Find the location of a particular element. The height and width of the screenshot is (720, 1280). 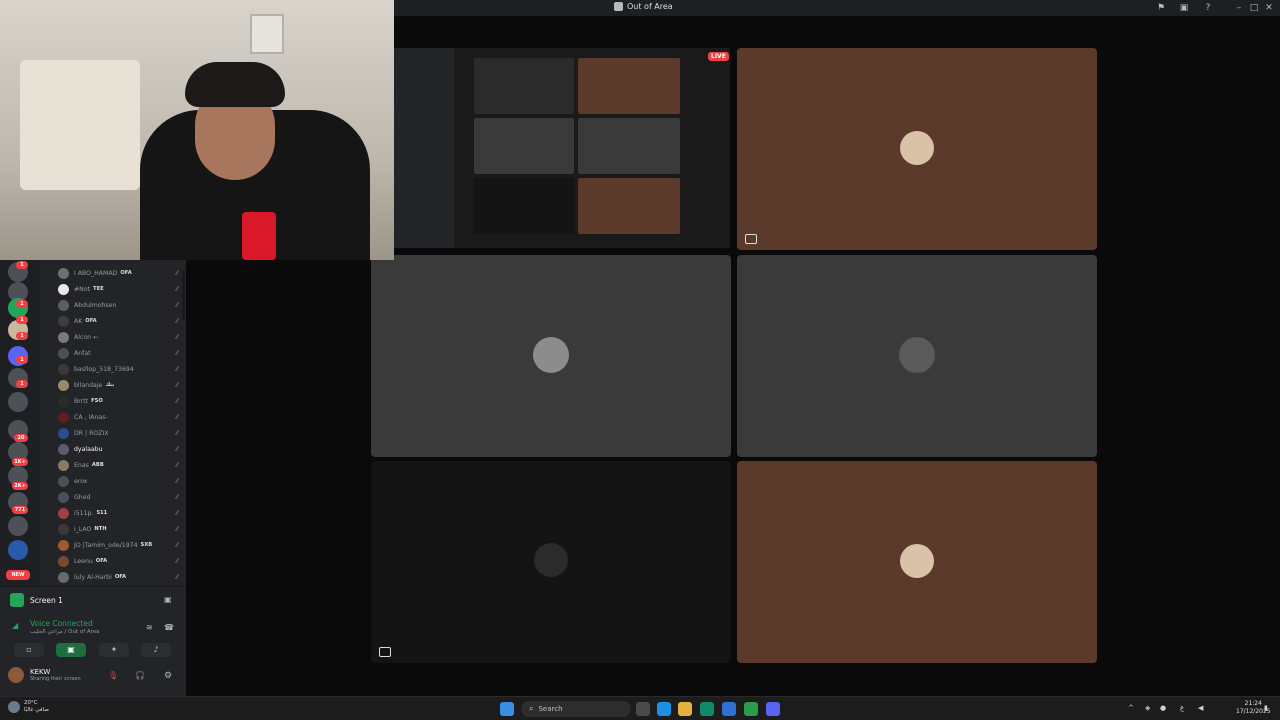

voice-member: I ABO_HAMAD OFA ⁄⁄ is located at coordinates (120, 273).